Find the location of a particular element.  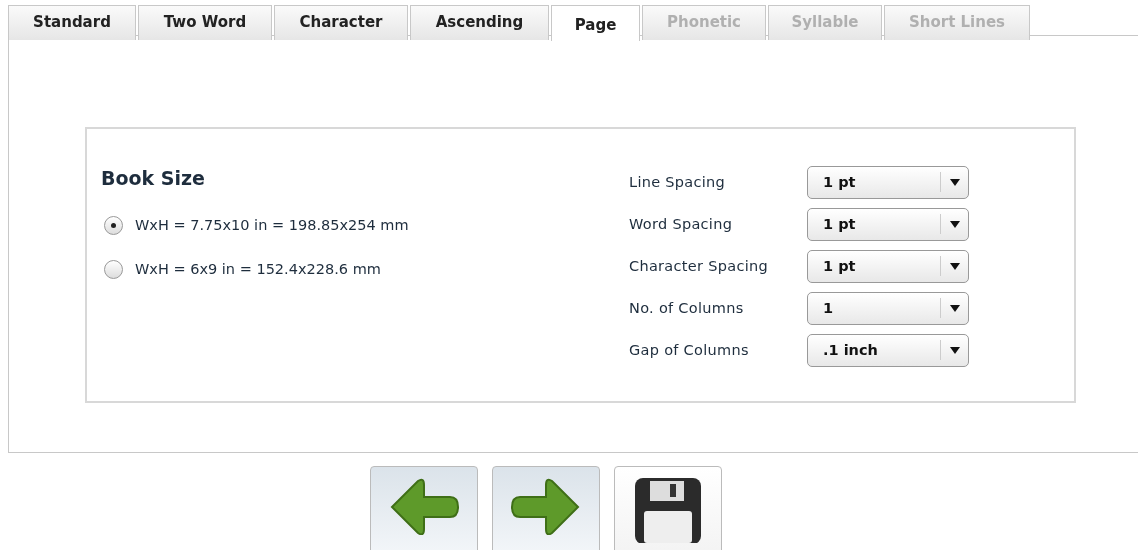

left-arrow-icon is located at coordinates (424, 506).